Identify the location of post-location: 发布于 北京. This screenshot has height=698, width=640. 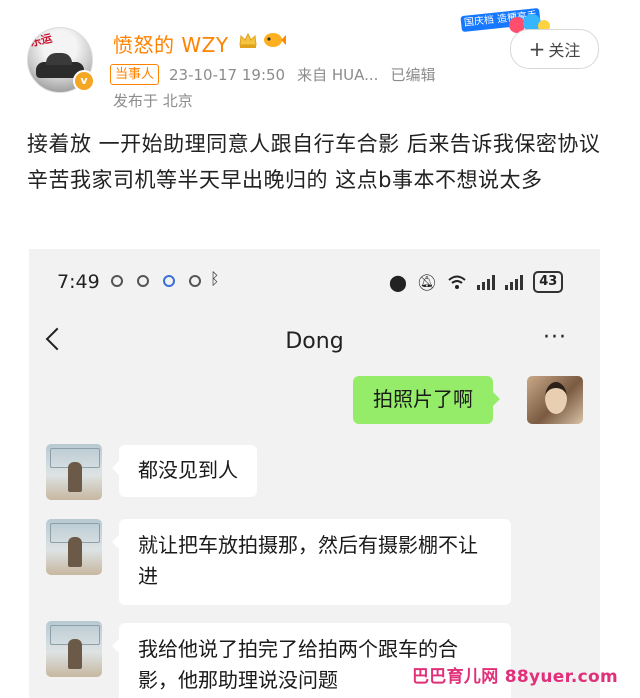
(153, 101).